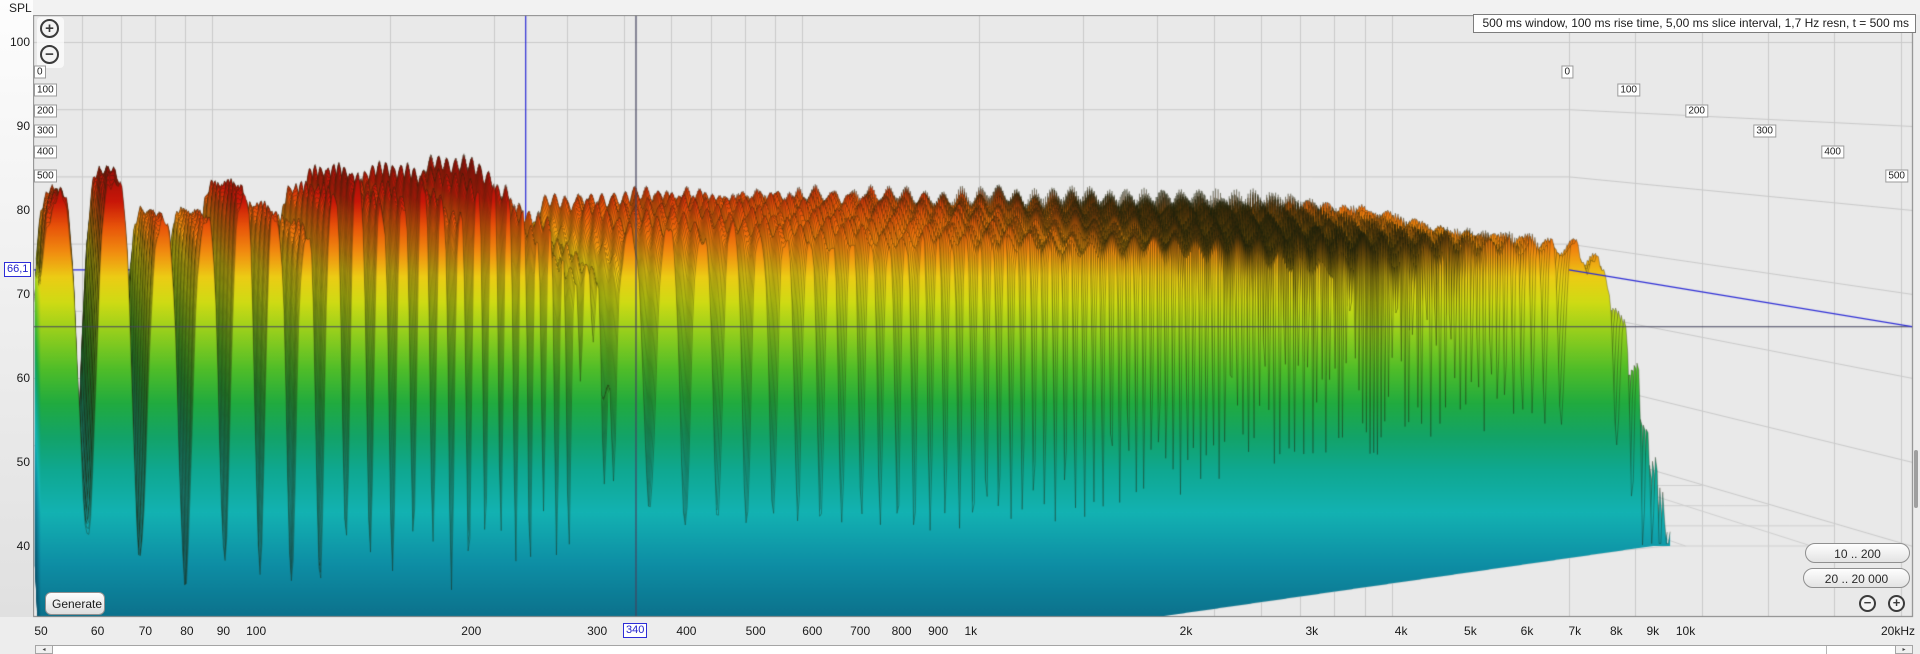 The width and height of the screenshot is (1920, 654). I want to click on freq-tick-label: 80, so click(187, 631).